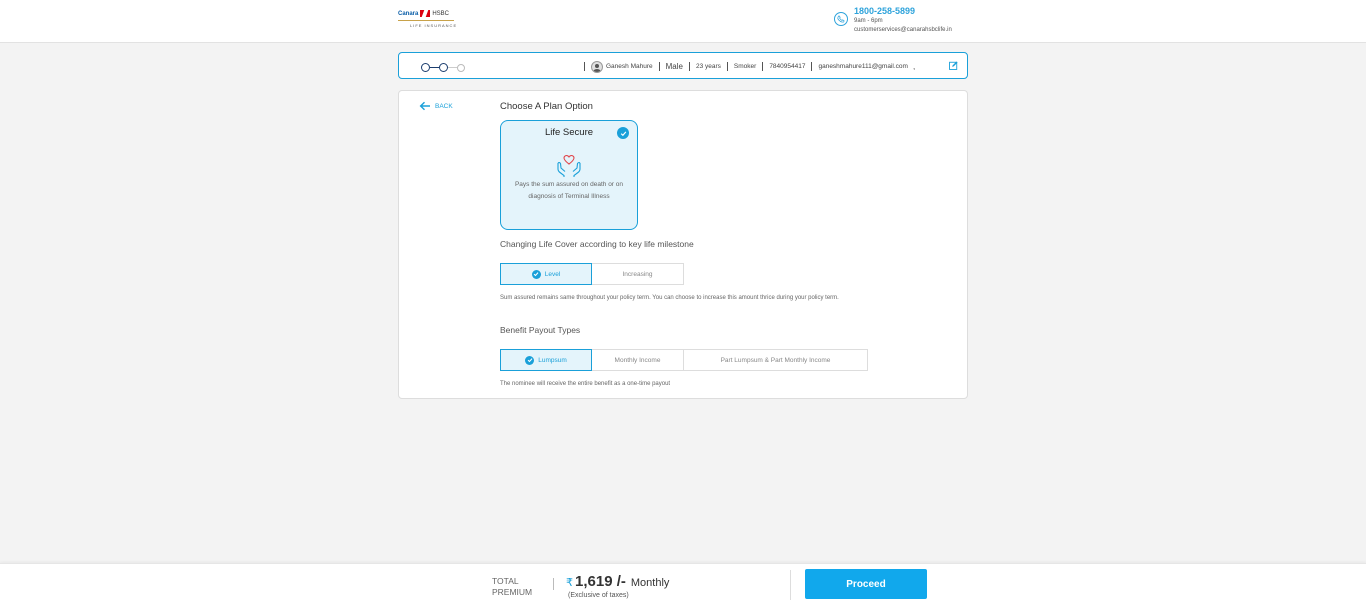 This screenshot has width=1366, height=604. Describe the element at coordinates (650, 583) in the screenshot. I see `premium-period: Monthly` at that location.